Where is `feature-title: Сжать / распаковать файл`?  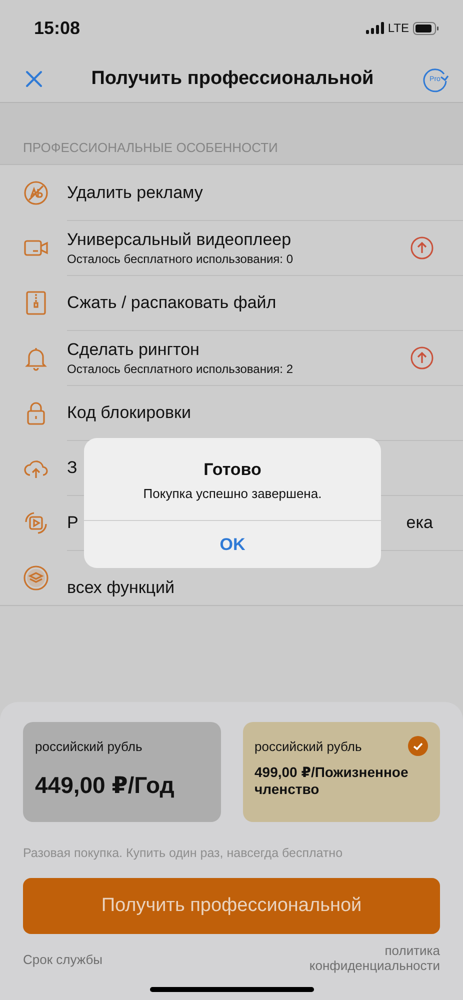 feature-title: Сжать / распаковать файл is located at coordinates (171, 303).